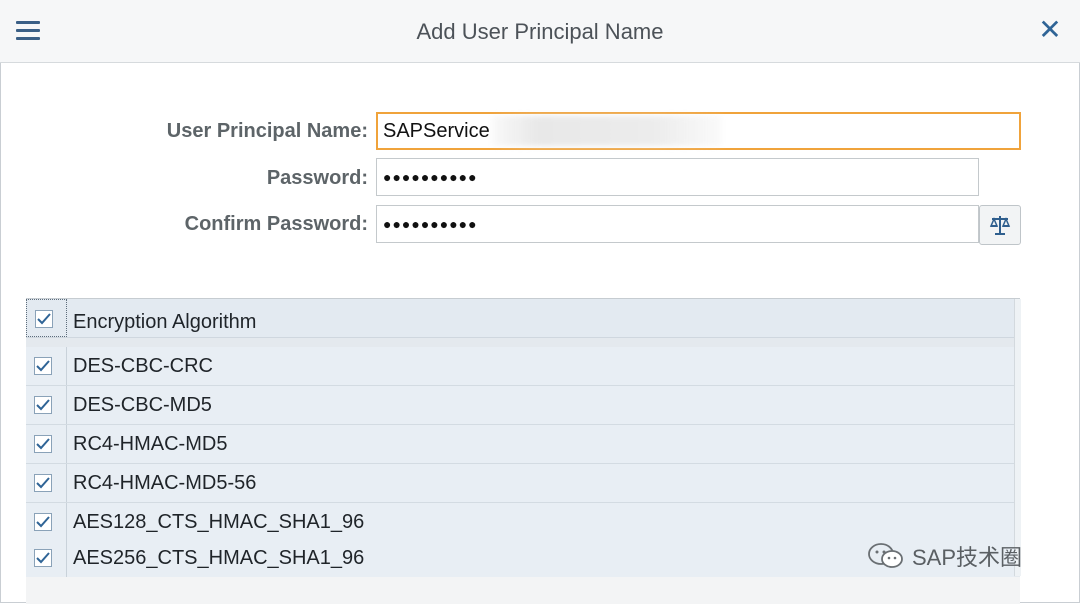 The image size is (1080, 604). What do you see at coordinates (219, 522) in the screenshot?
I see `row-label: AES128_CTS_HMAC_SHA1_96` at bounding box center [219, 522].